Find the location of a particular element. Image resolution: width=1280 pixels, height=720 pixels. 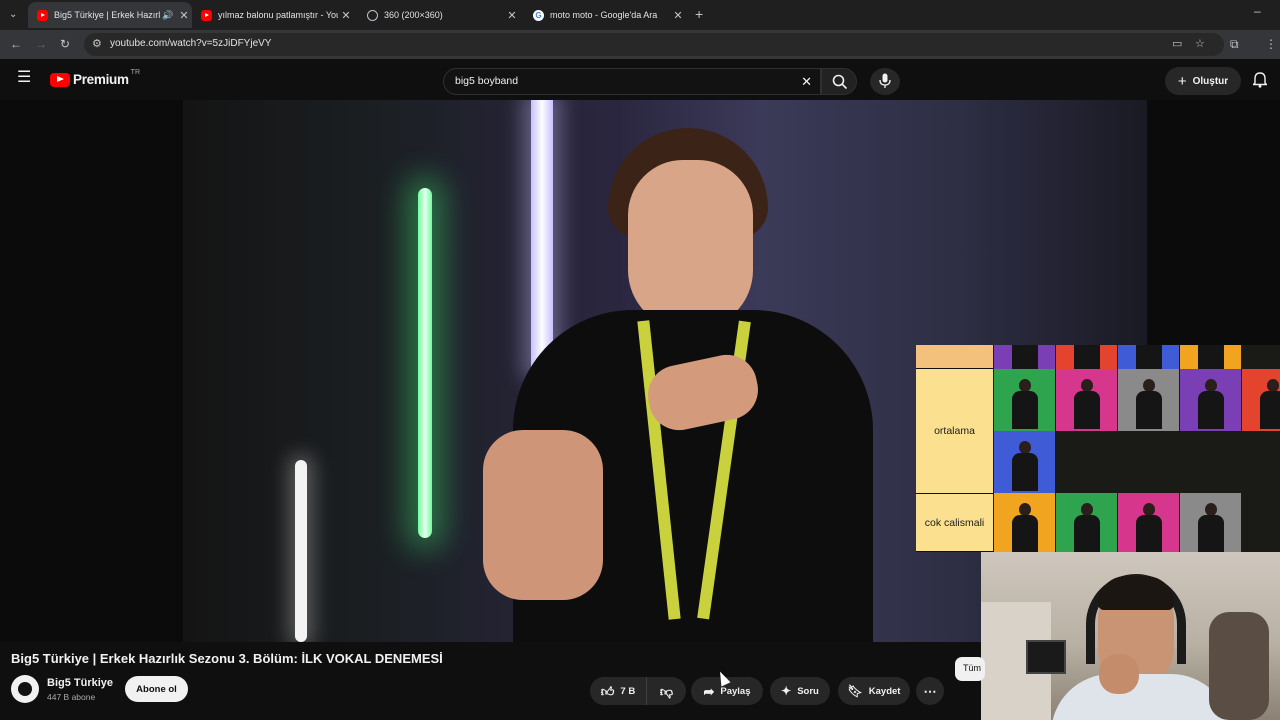

search-button is located at coordinates (839, 81).